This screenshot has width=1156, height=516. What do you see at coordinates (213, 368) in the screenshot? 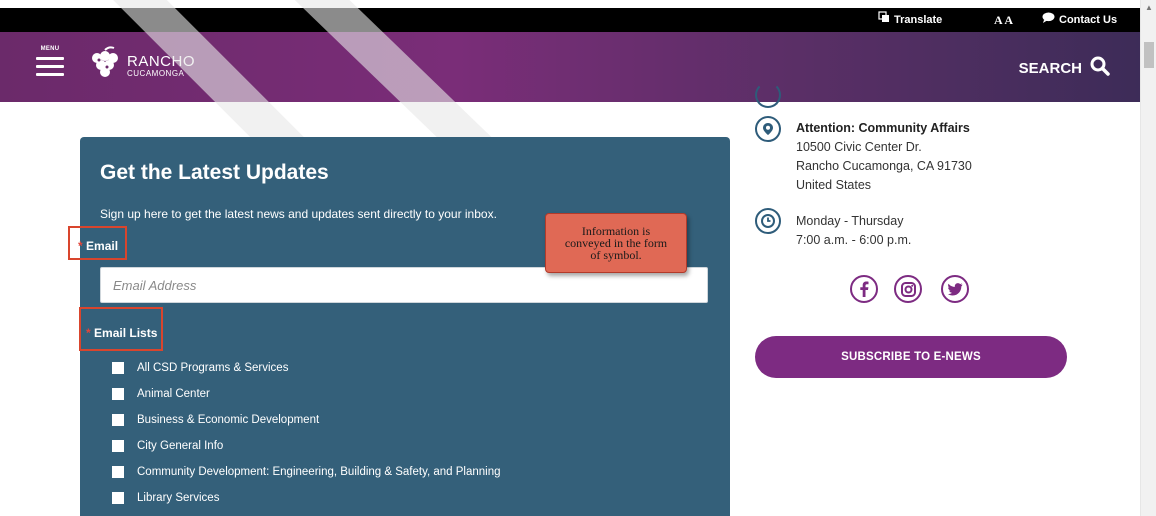
I see `list-item-label: All CSD Programs & Services` at bounding box center [213, 368].